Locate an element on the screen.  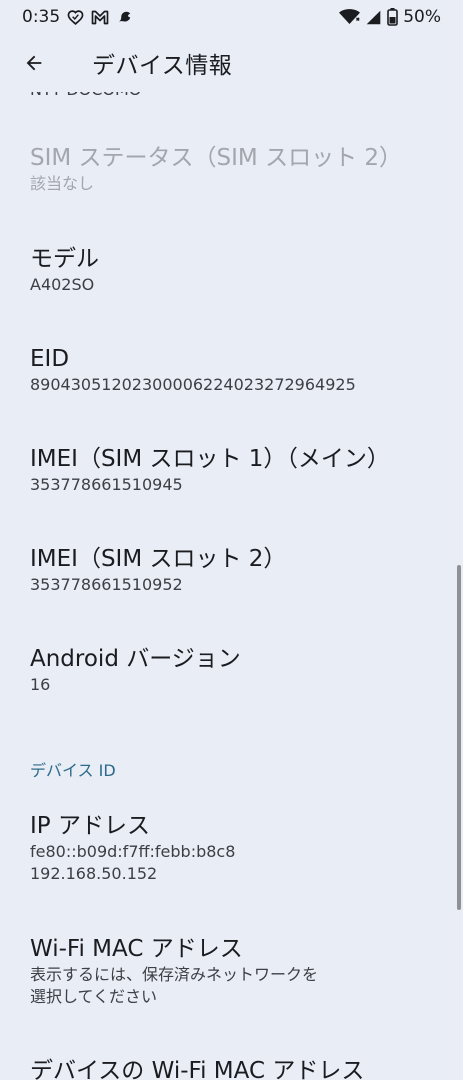
device-wifi-mac-item: デバイスの Wi-Fi MAC アドレス is located at coordinates (236, 1068).